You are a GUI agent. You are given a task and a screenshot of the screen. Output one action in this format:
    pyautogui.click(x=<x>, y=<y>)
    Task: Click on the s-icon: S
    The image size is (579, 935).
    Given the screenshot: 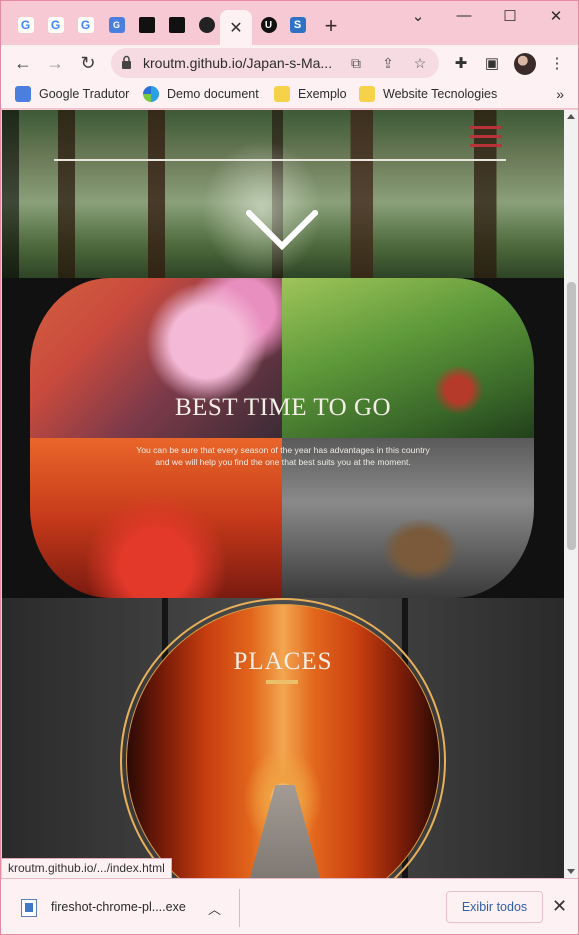 What is the action you would take?
    pyautogui.click(x=297, y=25)
    